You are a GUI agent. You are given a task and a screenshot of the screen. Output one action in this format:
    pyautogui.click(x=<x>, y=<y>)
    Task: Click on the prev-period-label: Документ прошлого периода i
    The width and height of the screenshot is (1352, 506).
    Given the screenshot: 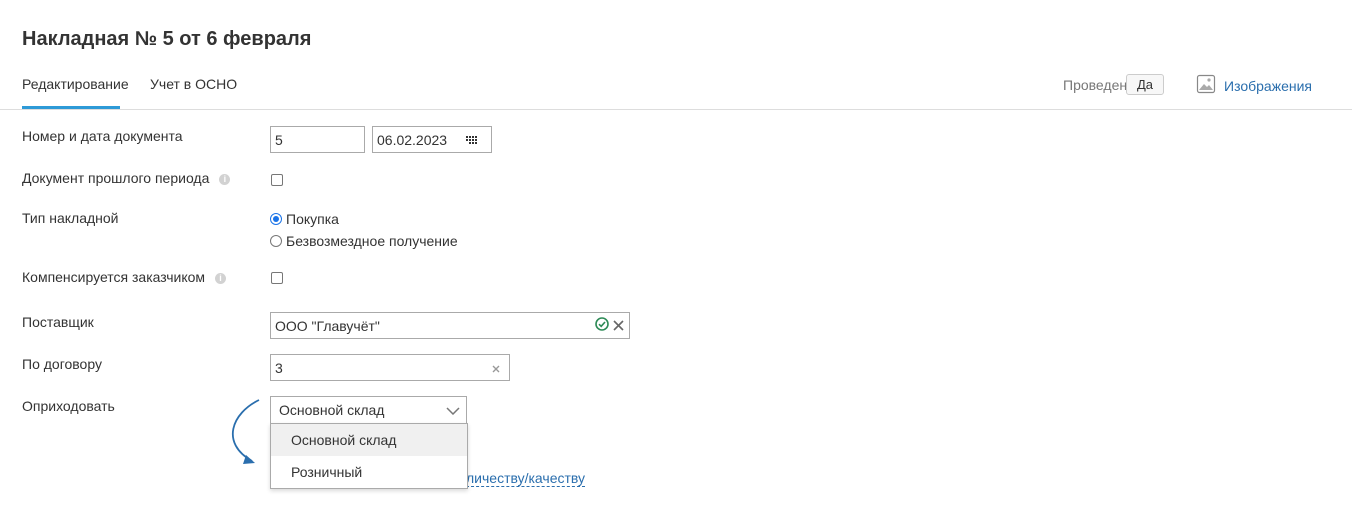 What is the action you would take?
    pyautogui.click(x=126, y=178)
    